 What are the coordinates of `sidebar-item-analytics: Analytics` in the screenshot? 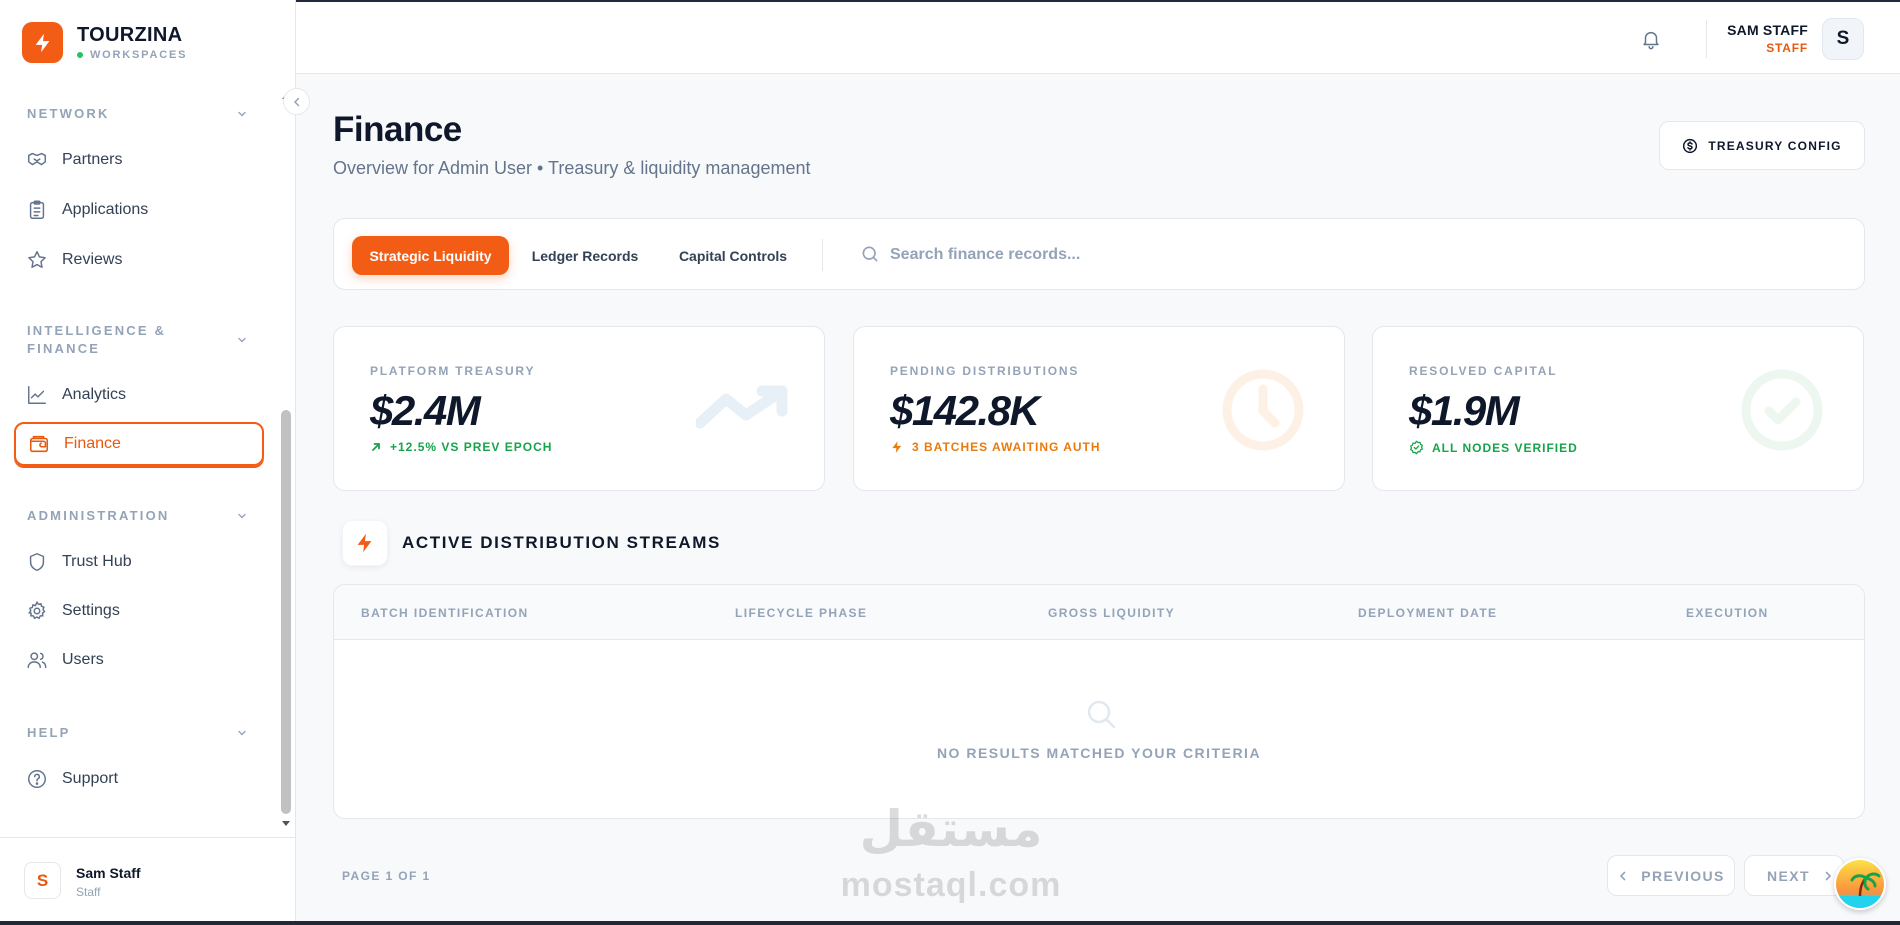 It's located at (139, 395).